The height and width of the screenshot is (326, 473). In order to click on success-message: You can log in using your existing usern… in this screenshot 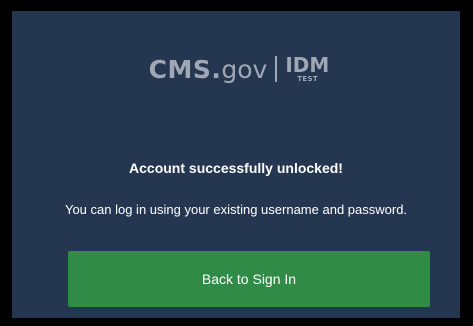, I will do `click(236, 209)`.